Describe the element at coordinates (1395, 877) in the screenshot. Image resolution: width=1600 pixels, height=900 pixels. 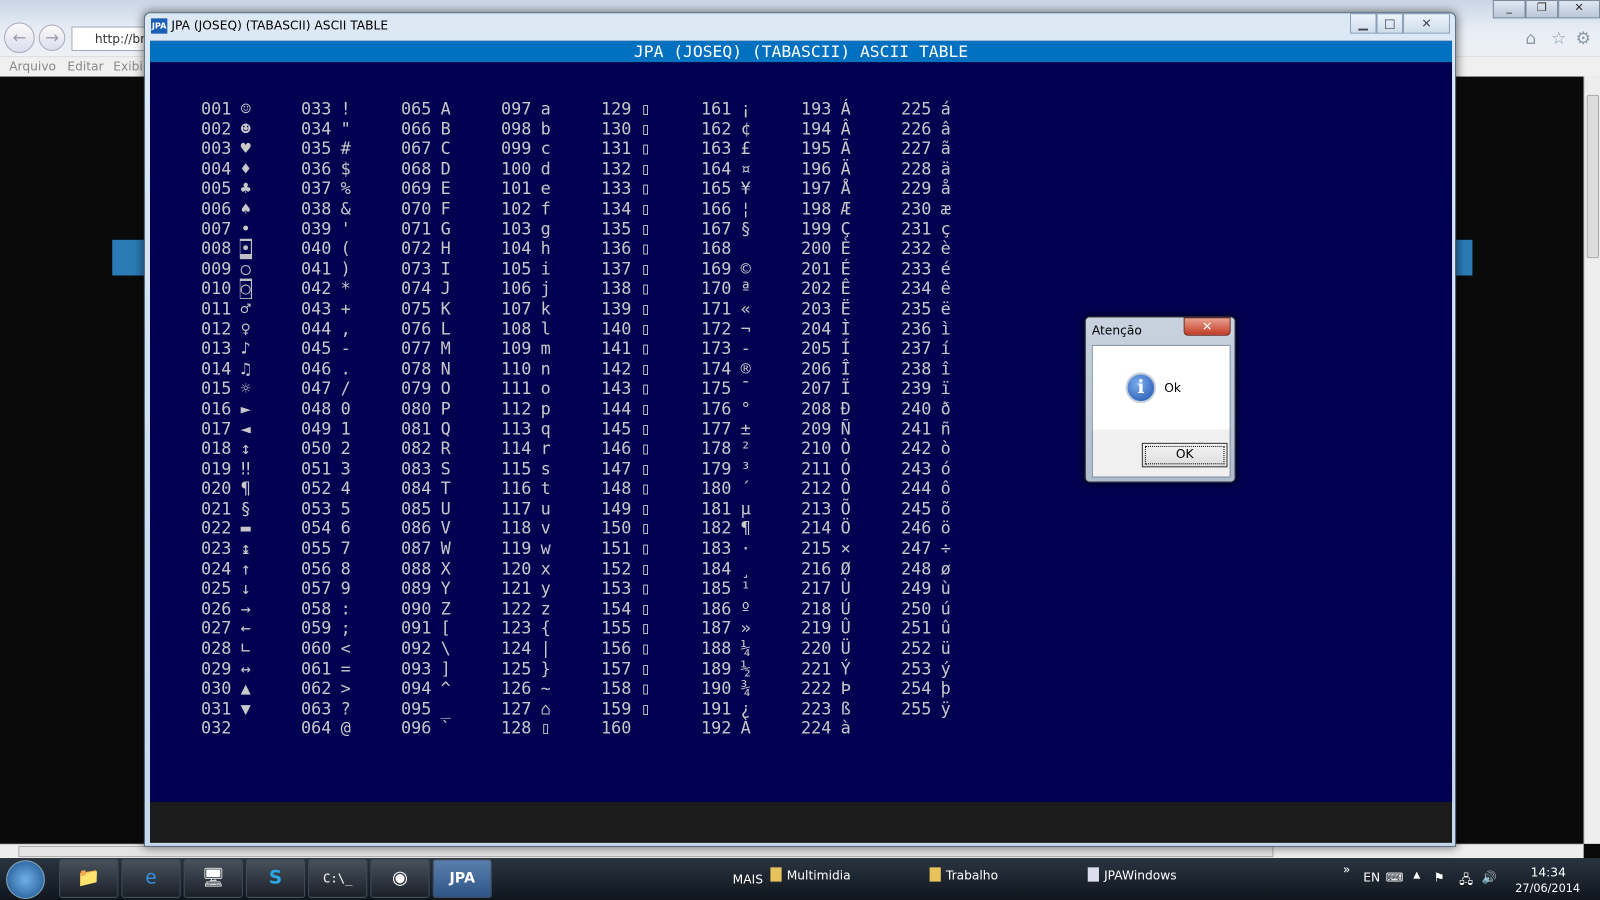
I see `keyboard-icon: ⌨` at that location.